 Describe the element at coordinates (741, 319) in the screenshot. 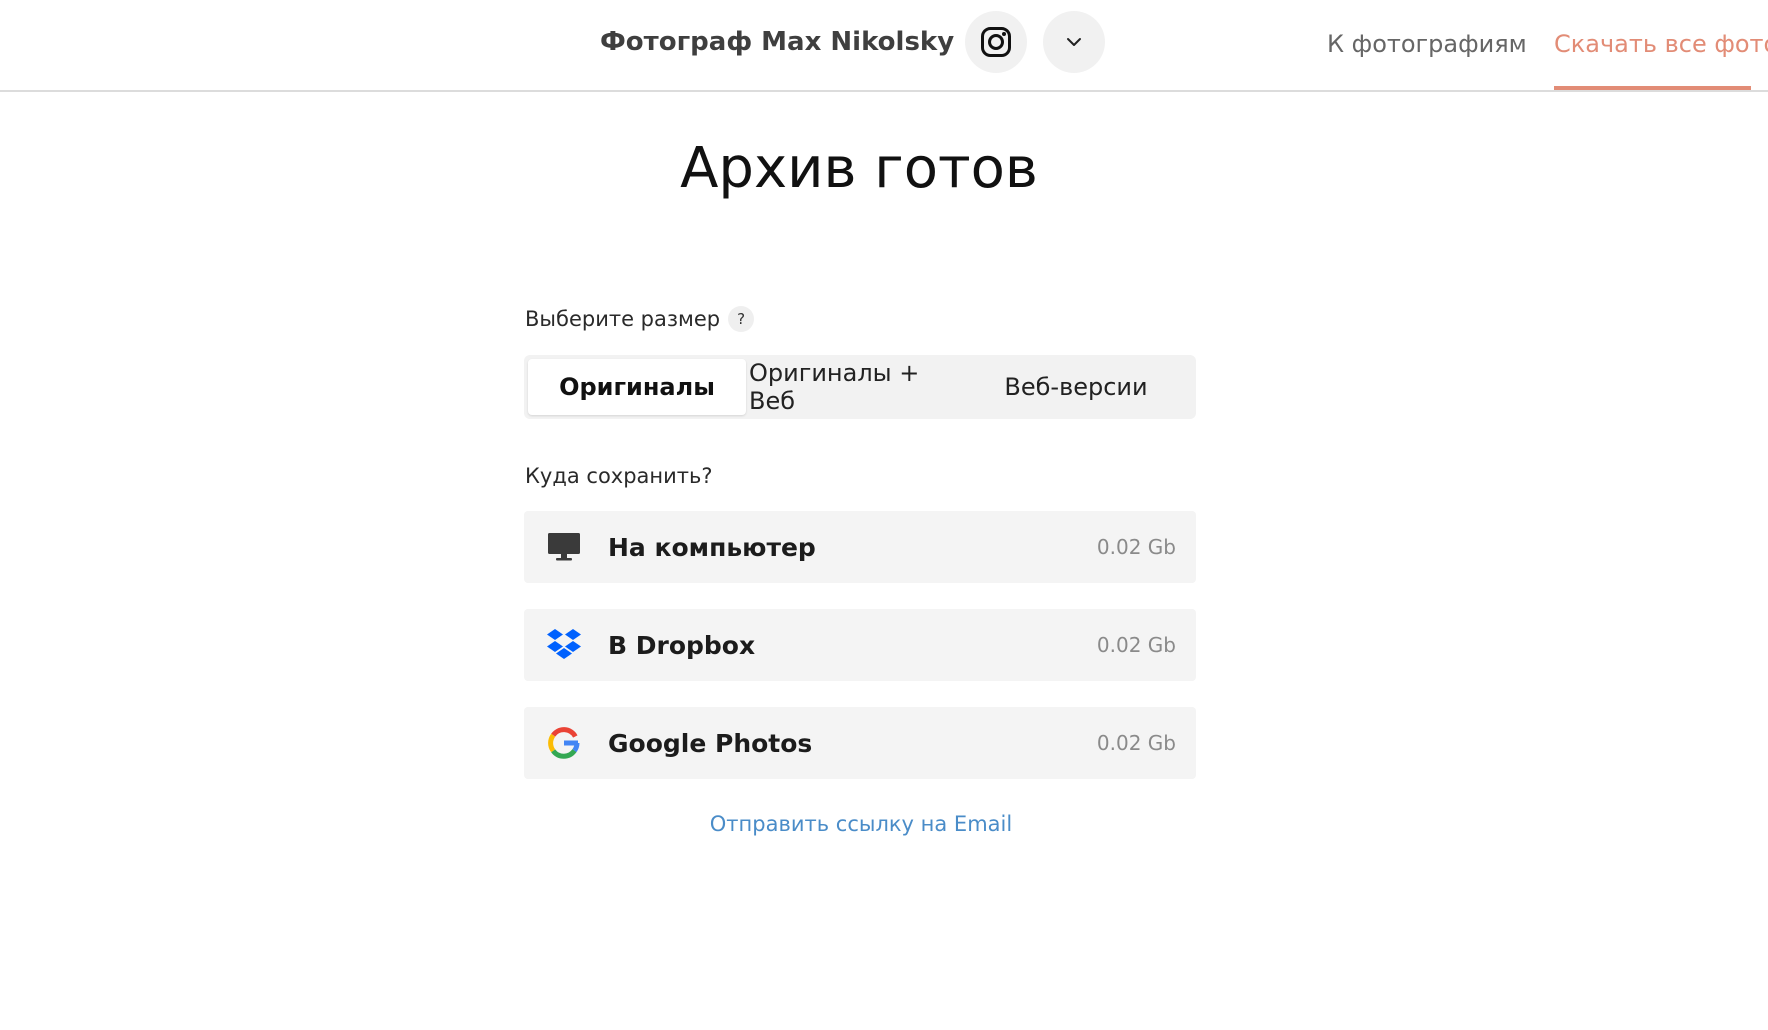

I see `help-button: ?` at that location.